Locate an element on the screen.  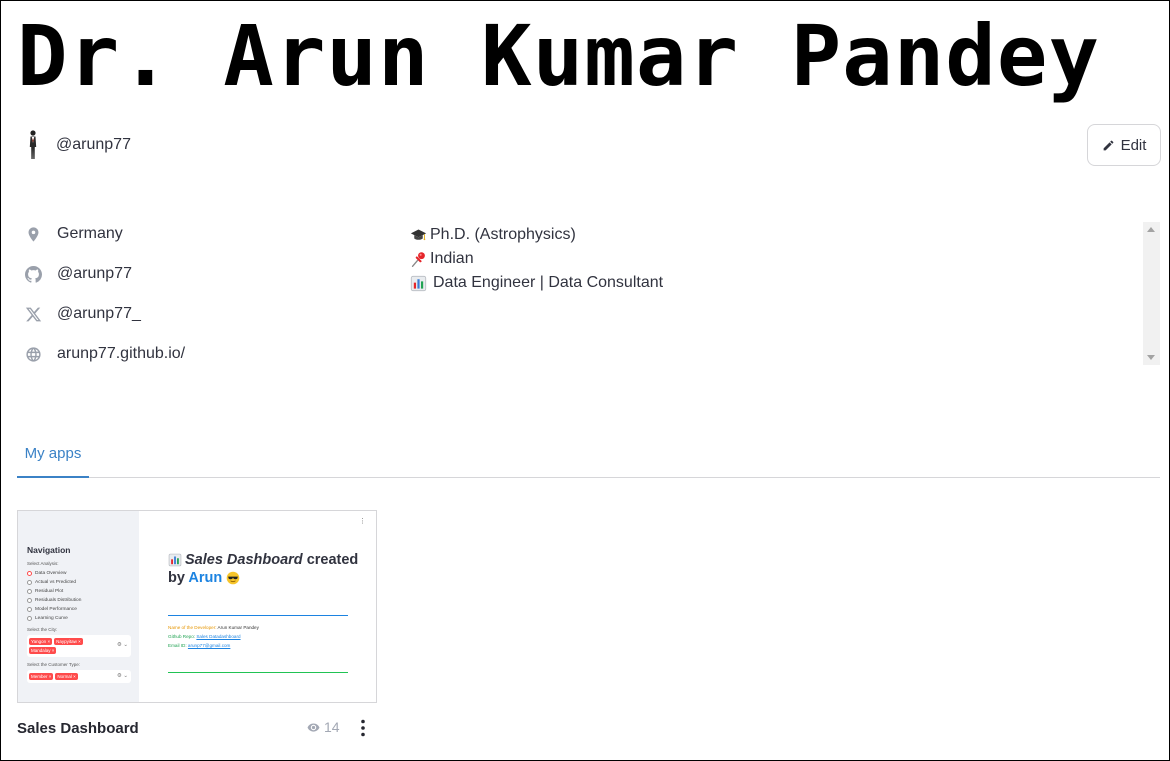
info-github: @arunp77 is located at coordinates (104, 274).